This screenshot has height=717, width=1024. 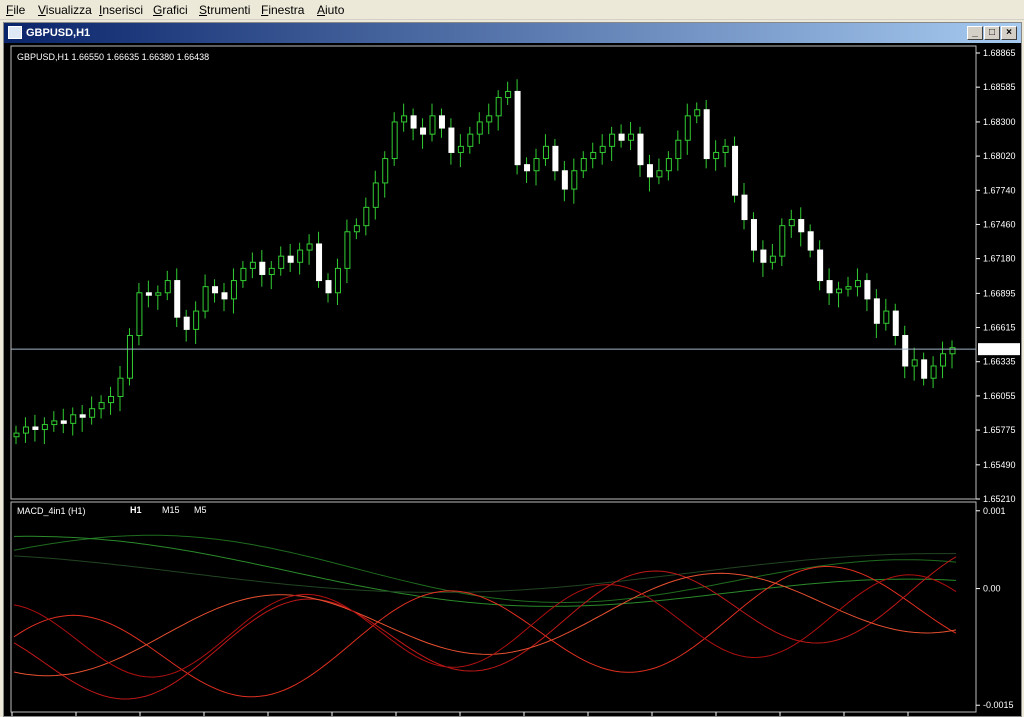 I want to click on price-axis-label: 1.68585, so click(x=999, y=87).